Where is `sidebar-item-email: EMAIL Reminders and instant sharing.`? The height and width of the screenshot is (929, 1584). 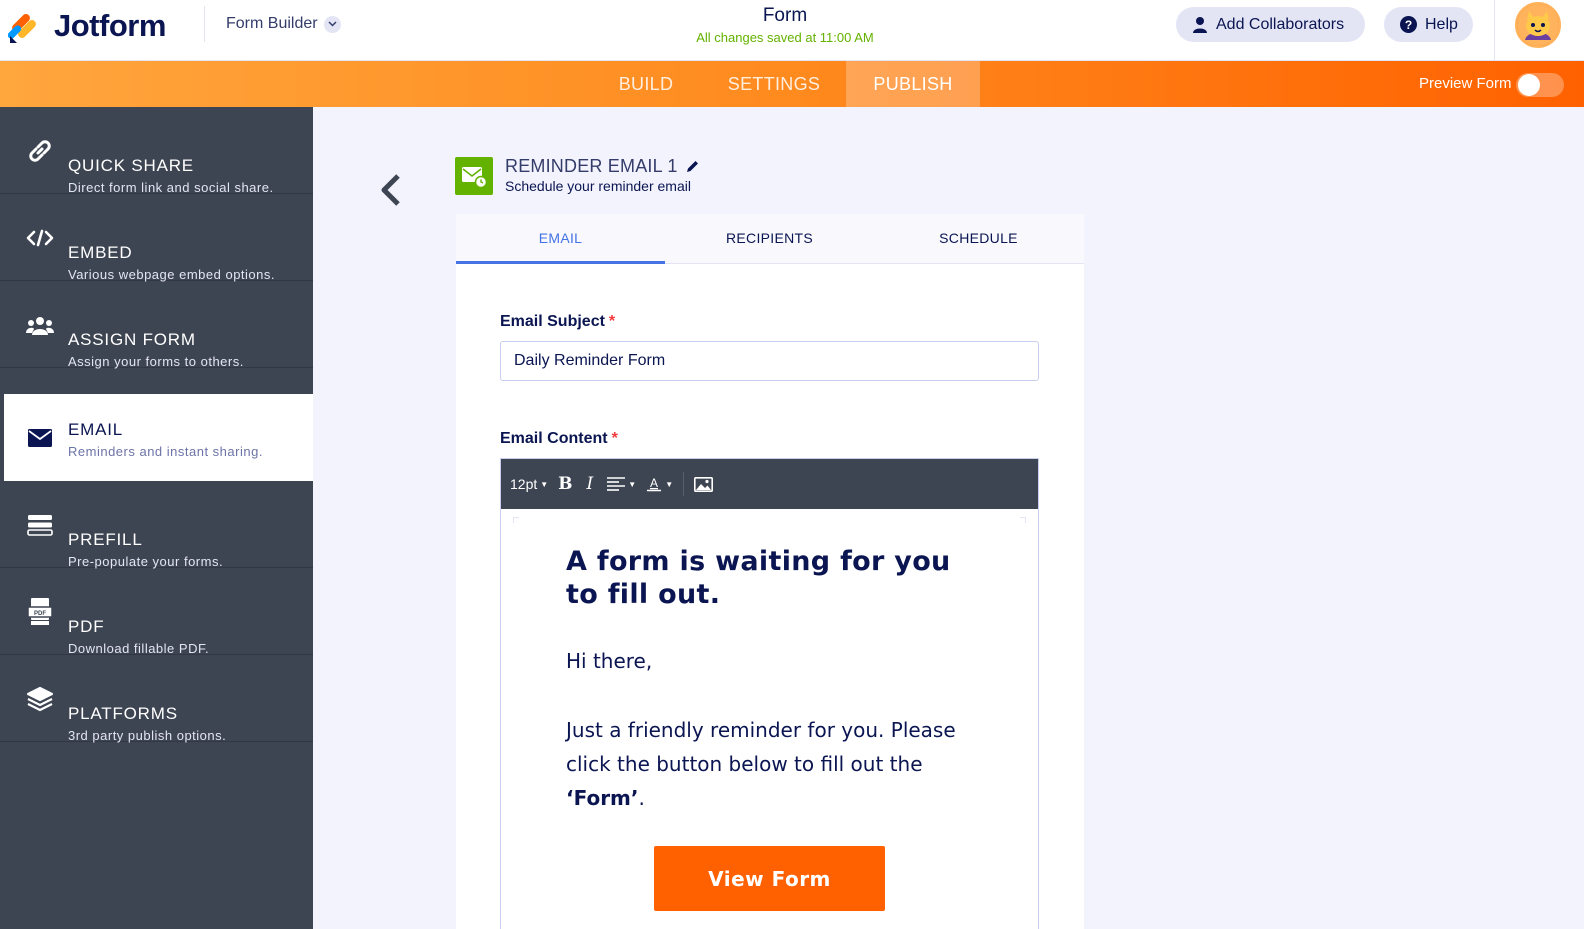 sidebar-item-email: EMAIL Reminders and instant sharing. is located at coordinates (158, 437).